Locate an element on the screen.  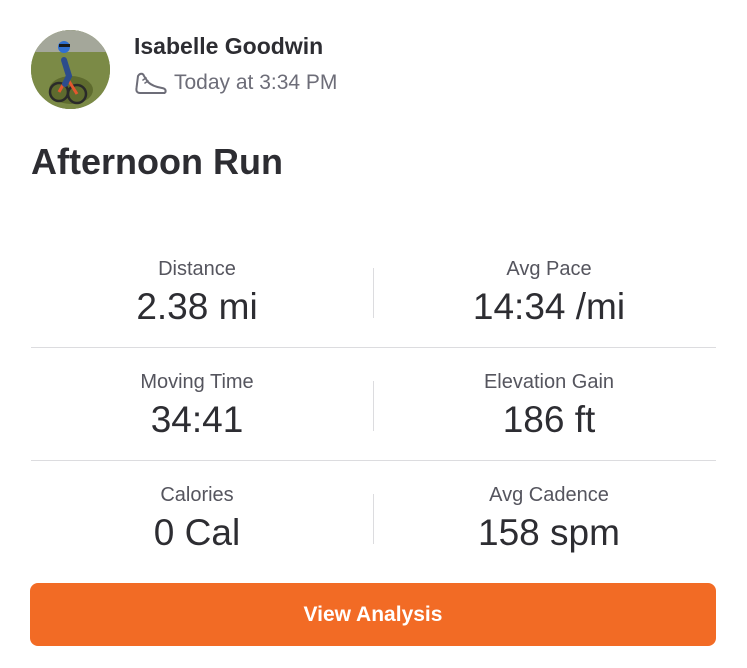
stat-avg-cadence: Avg Cadence 158 spm is located at coordinates (549, 519).